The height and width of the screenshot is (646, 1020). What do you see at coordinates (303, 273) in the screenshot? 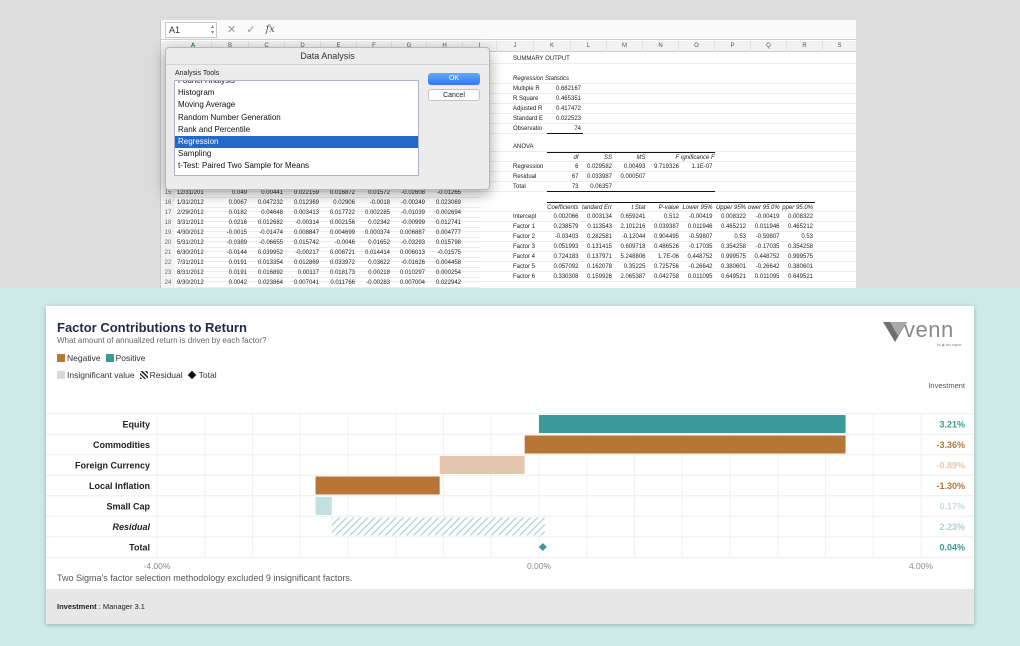
I see `cell: 0.00117` at bounding box center [303, 273].